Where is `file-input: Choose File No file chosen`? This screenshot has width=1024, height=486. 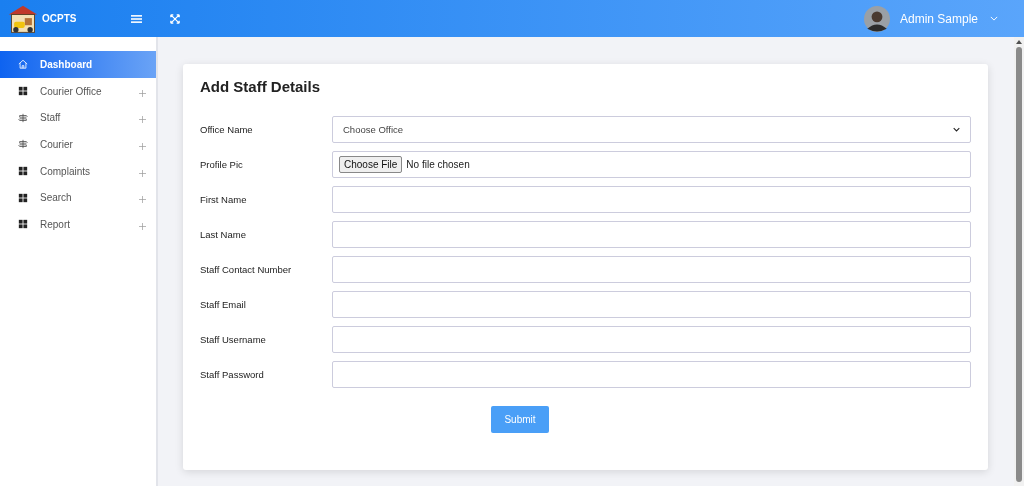 file-input: Choose File No file chosen is located at coordinates (651, 164).